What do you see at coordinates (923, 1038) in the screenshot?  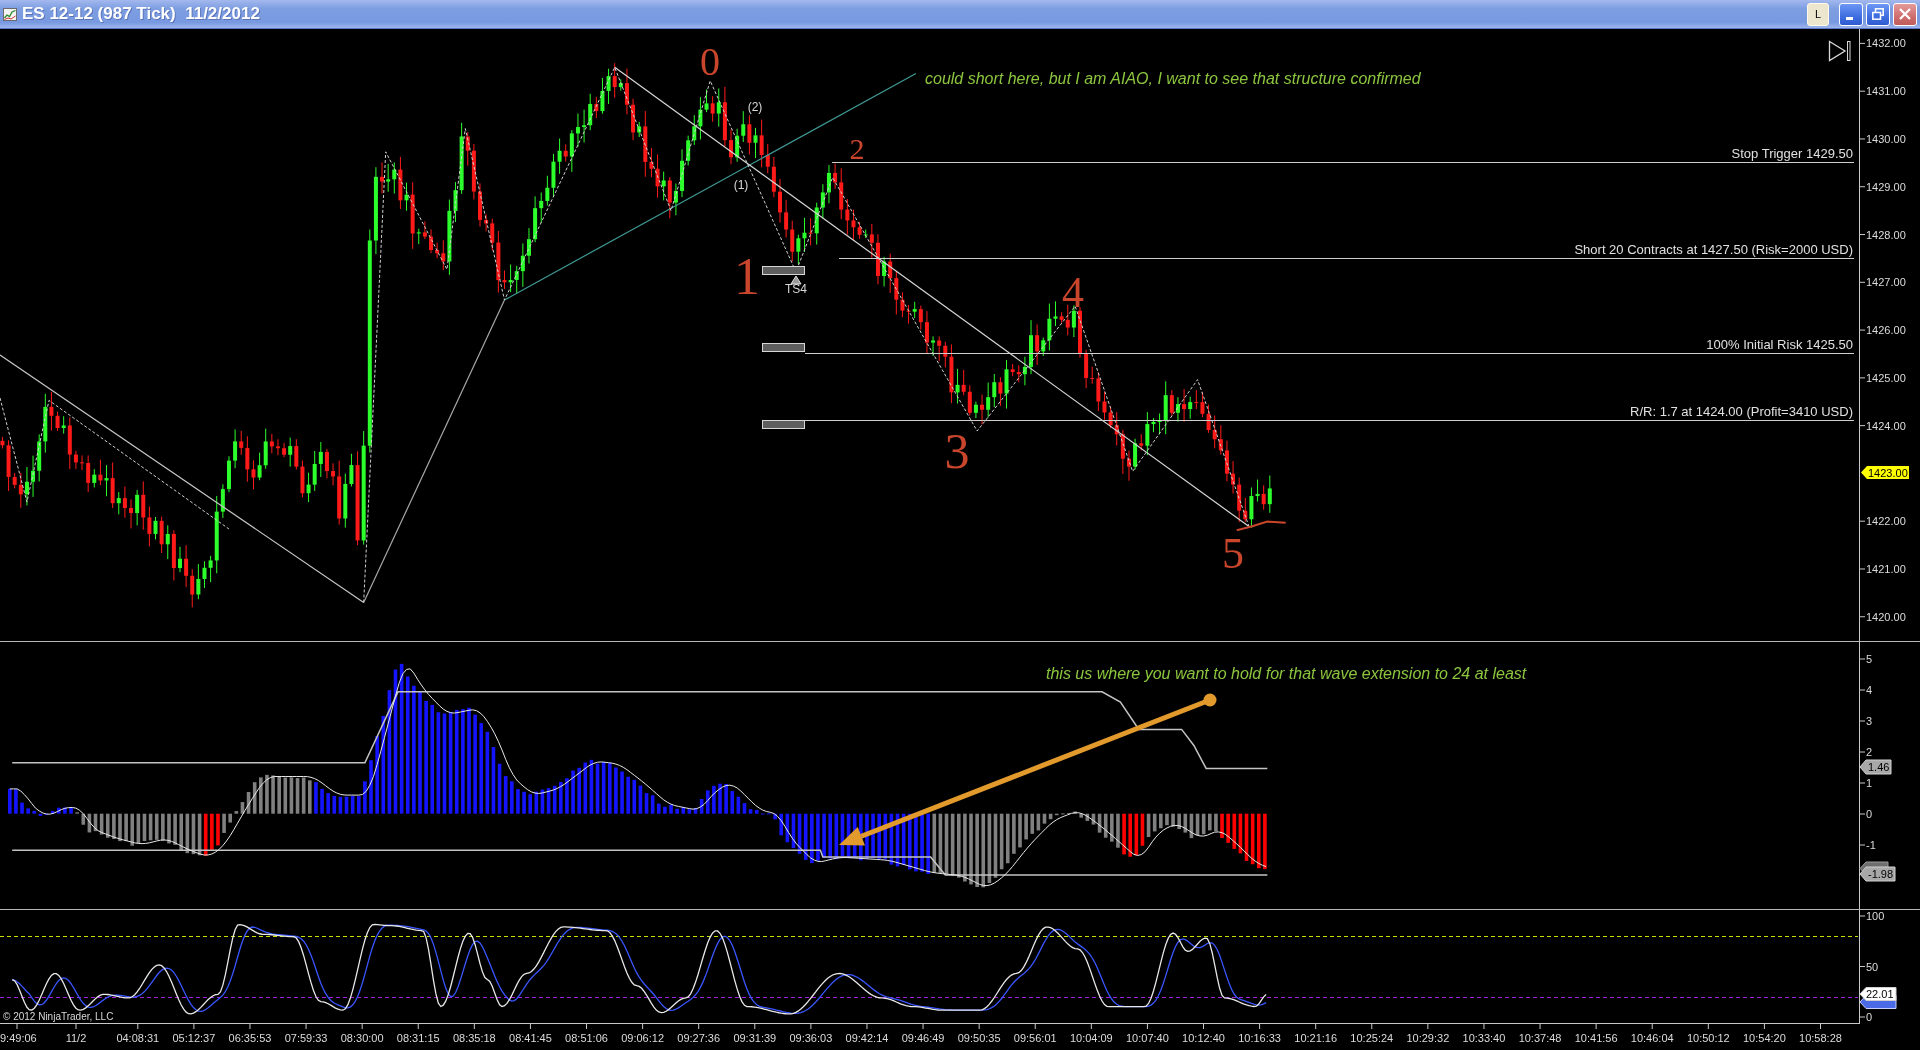 I see `time-axis-label: 09:46:49` at bounding box center [923, 1038].